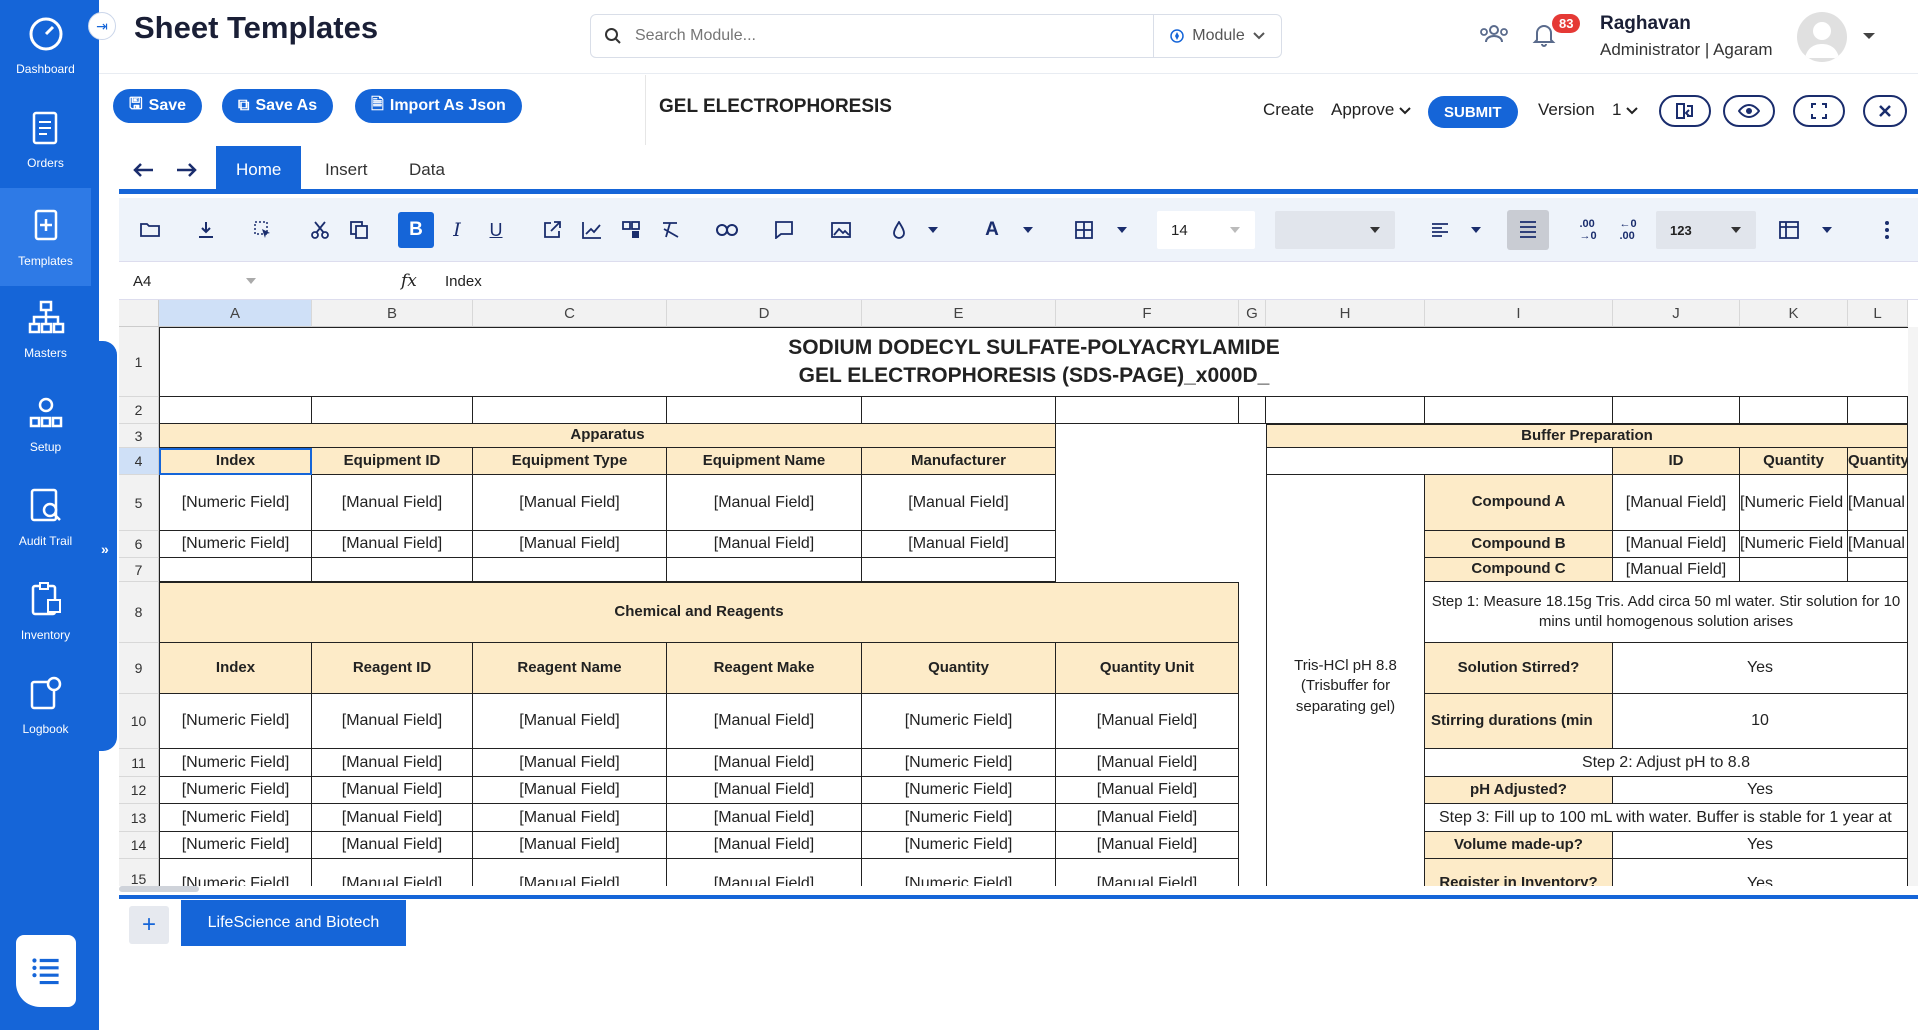 This screenshot has height=1030, width=1918. I want to click on row-header: 11, so click(139, 763).